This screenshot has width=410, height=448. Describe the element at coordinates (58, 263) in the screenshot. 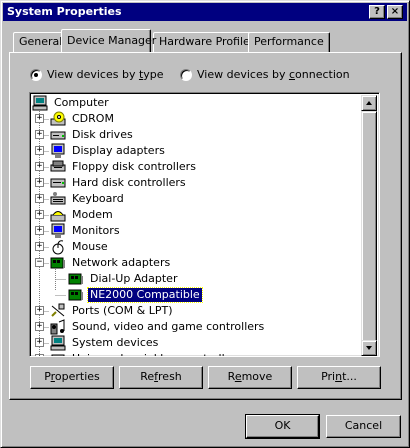

I see `network-adapter-icon` at that location.